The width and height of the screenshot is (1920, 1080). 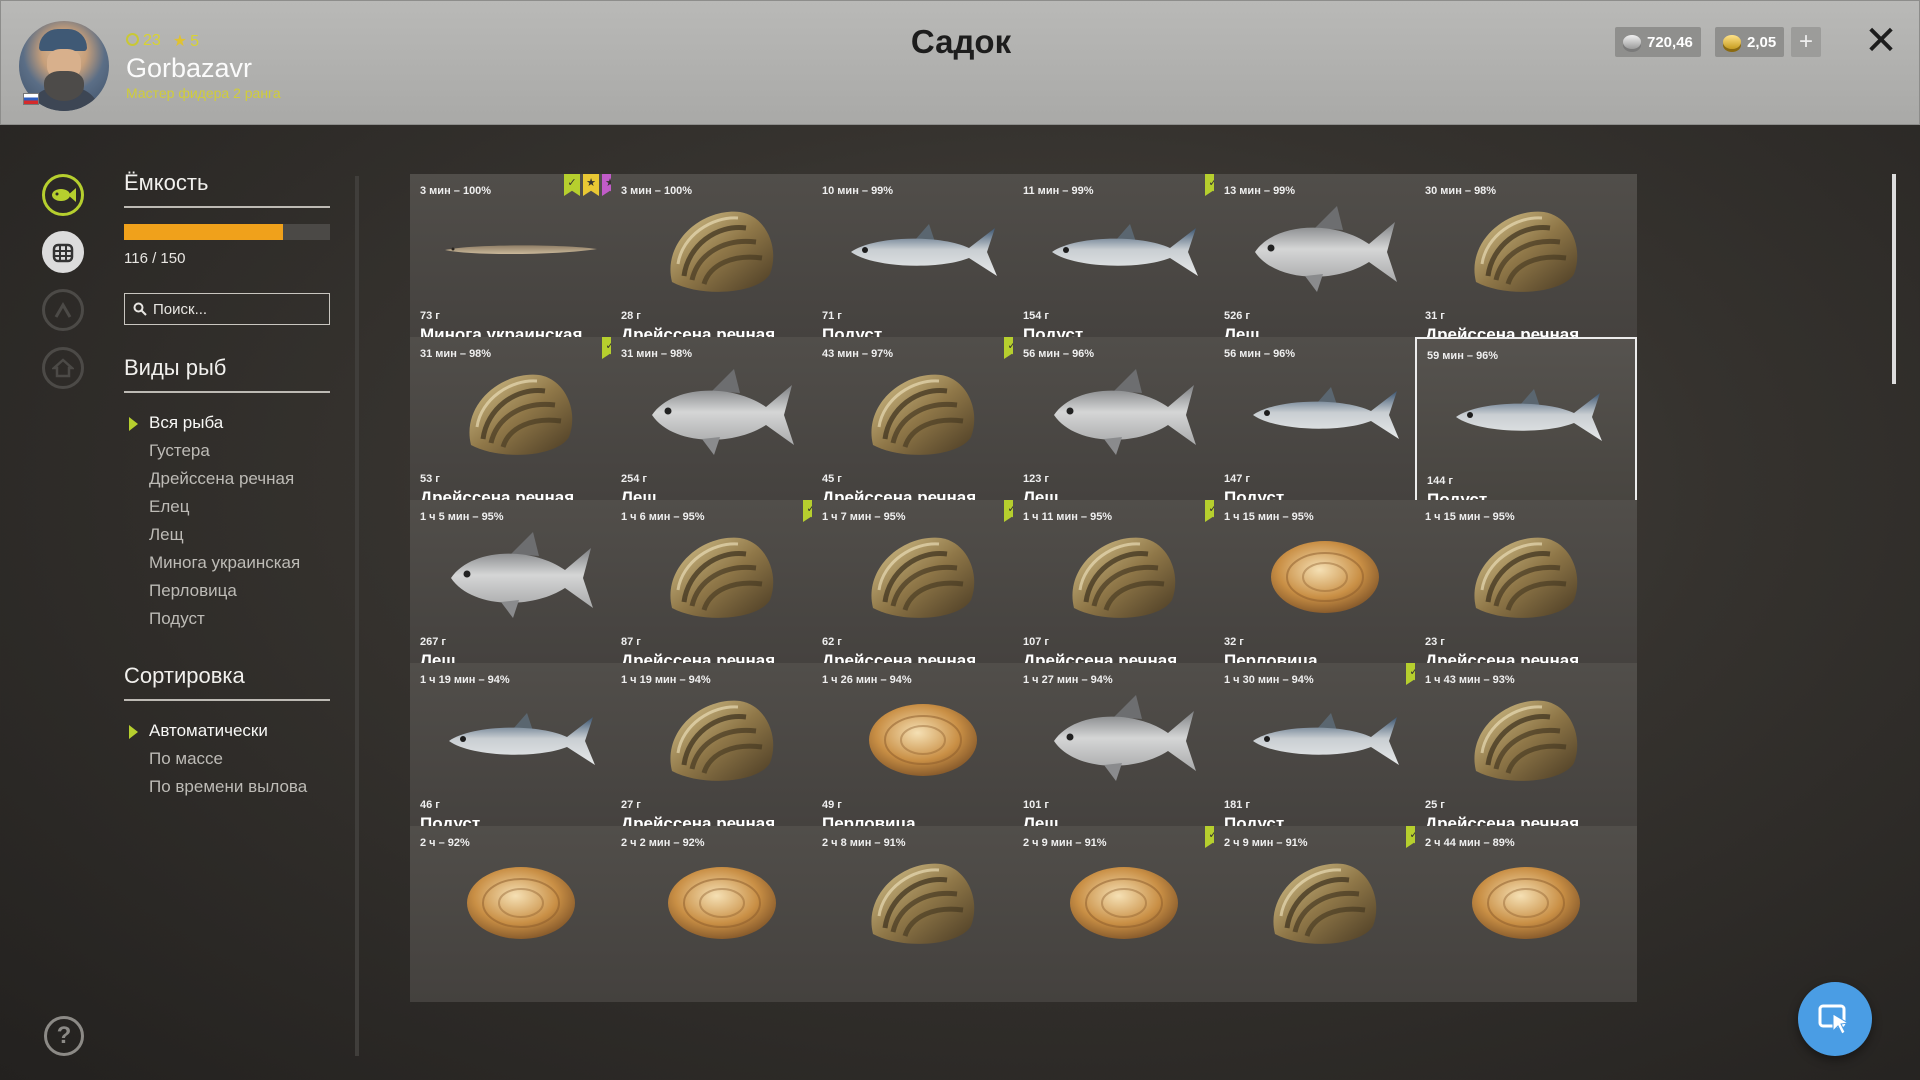 I want to click on catch-time: 2 ч – 92%, so click(x=445, y=843).